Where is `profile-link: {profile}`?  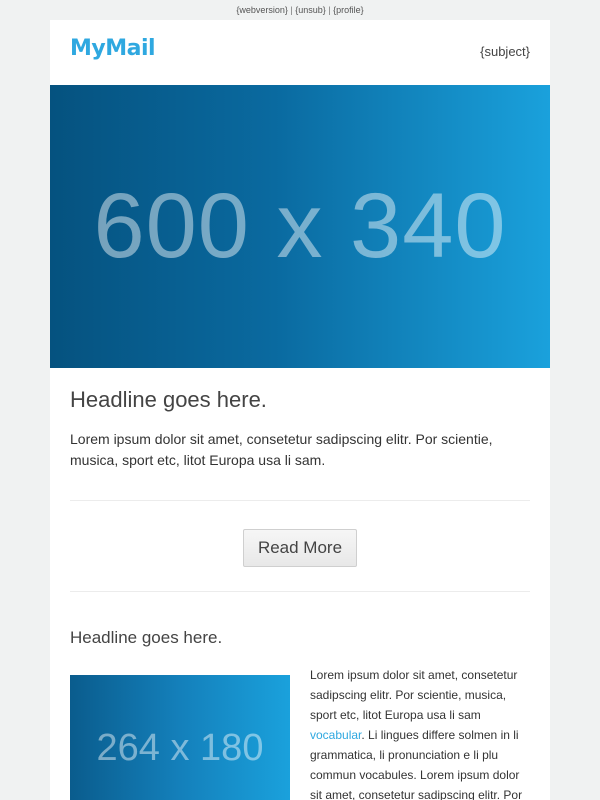 profile-link: {profile} is located at coordinates (348, 10).